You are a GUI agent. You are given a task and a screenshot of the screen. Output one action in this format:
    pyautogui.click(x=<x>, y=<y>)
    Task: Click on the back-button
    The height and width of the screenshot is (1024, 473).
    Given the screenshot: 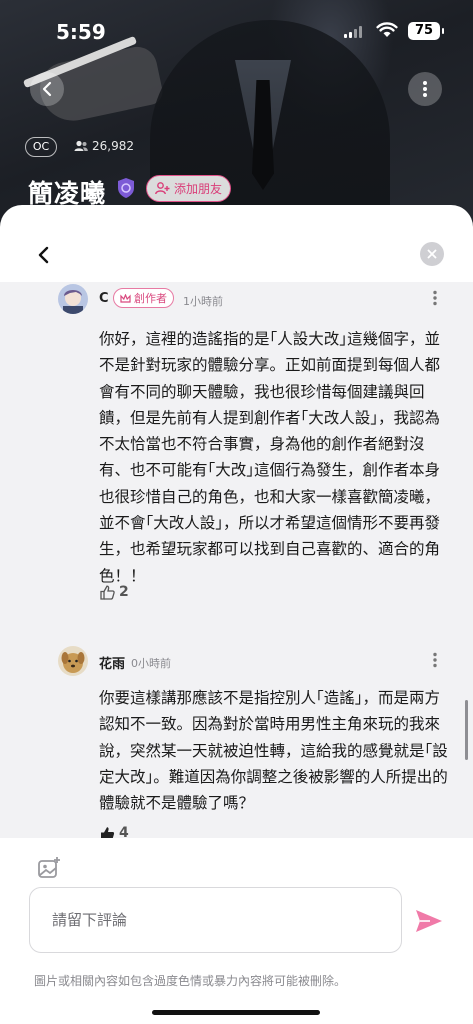 What is the action you would take?
    pyautogui.click(x=47, y=89)
    